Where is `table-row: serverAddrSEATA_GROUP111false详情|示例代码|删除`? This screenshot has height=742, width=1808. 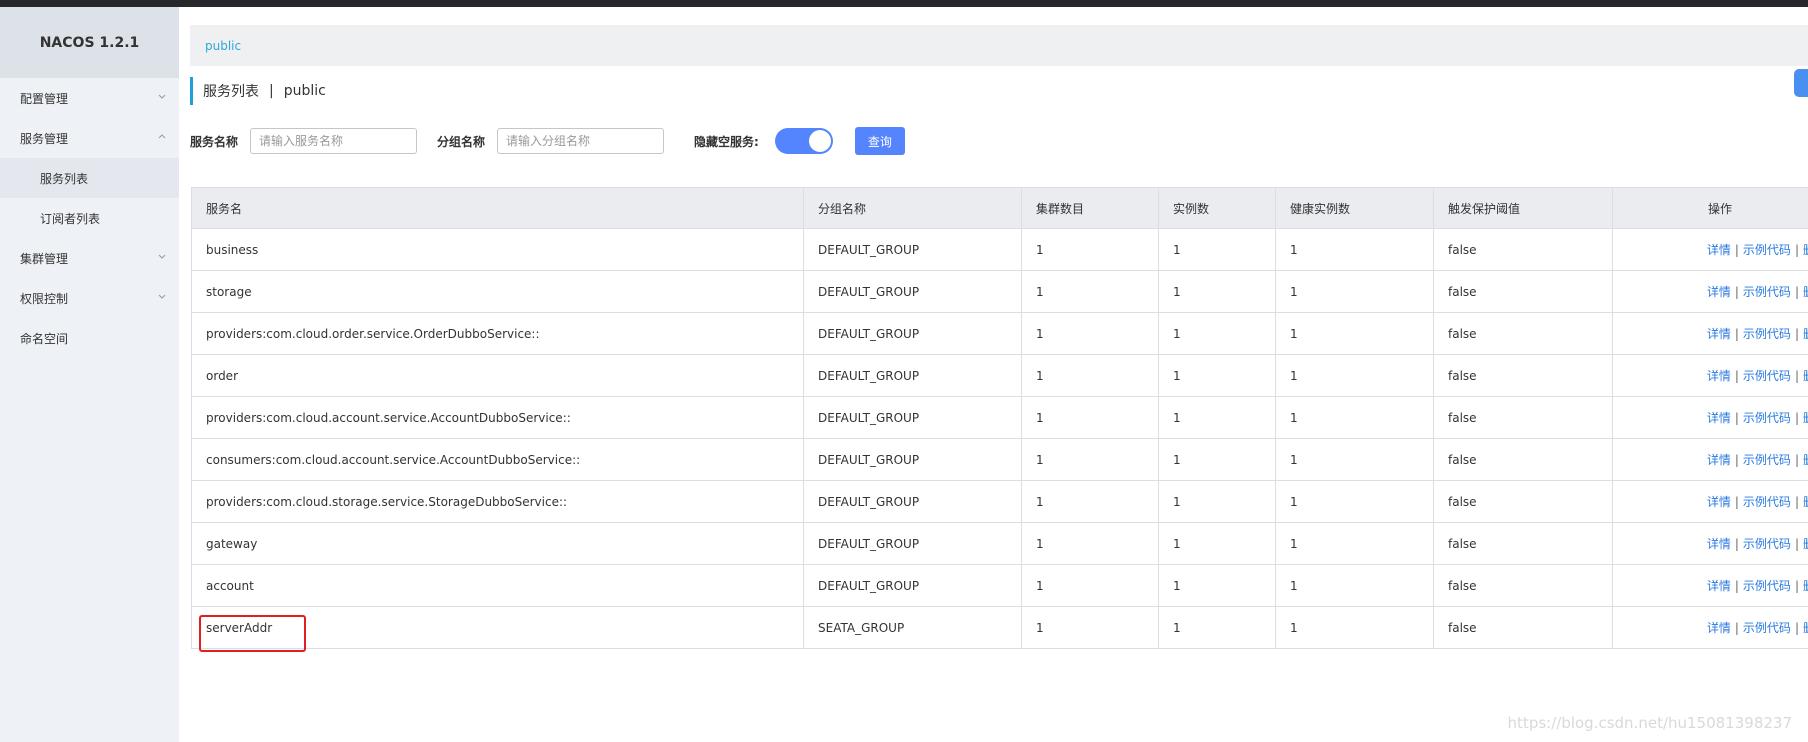
table-row: serverAddrSEATA_GROUP111false详情|示例代码|删除 is located at coordinates (999, 627).